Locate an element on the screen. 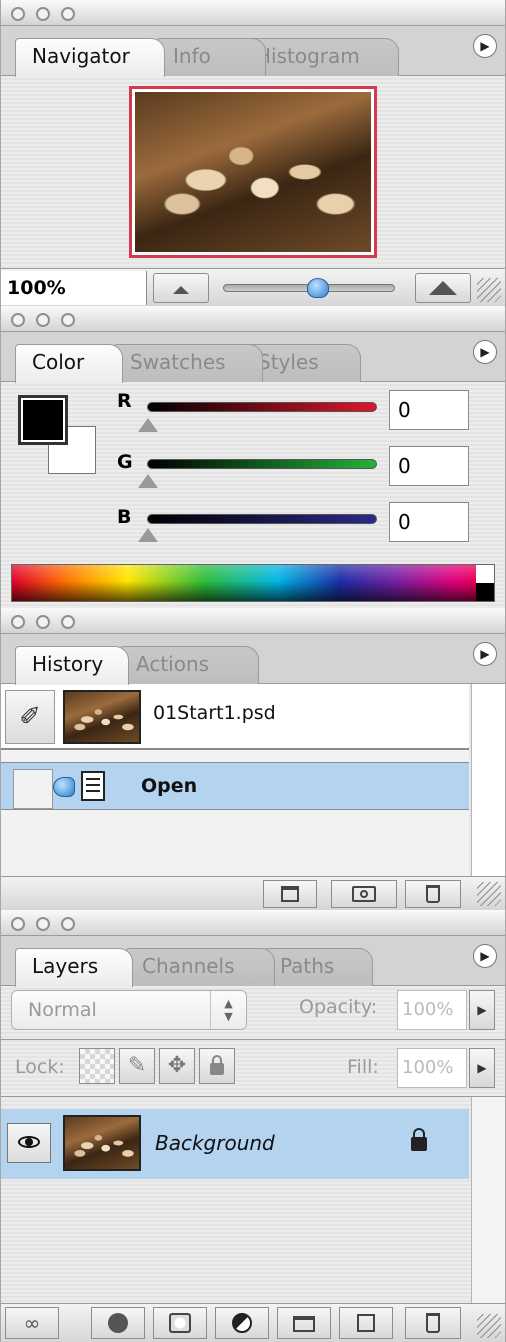  history-state-row: Open is located at coordinates (235, 786).